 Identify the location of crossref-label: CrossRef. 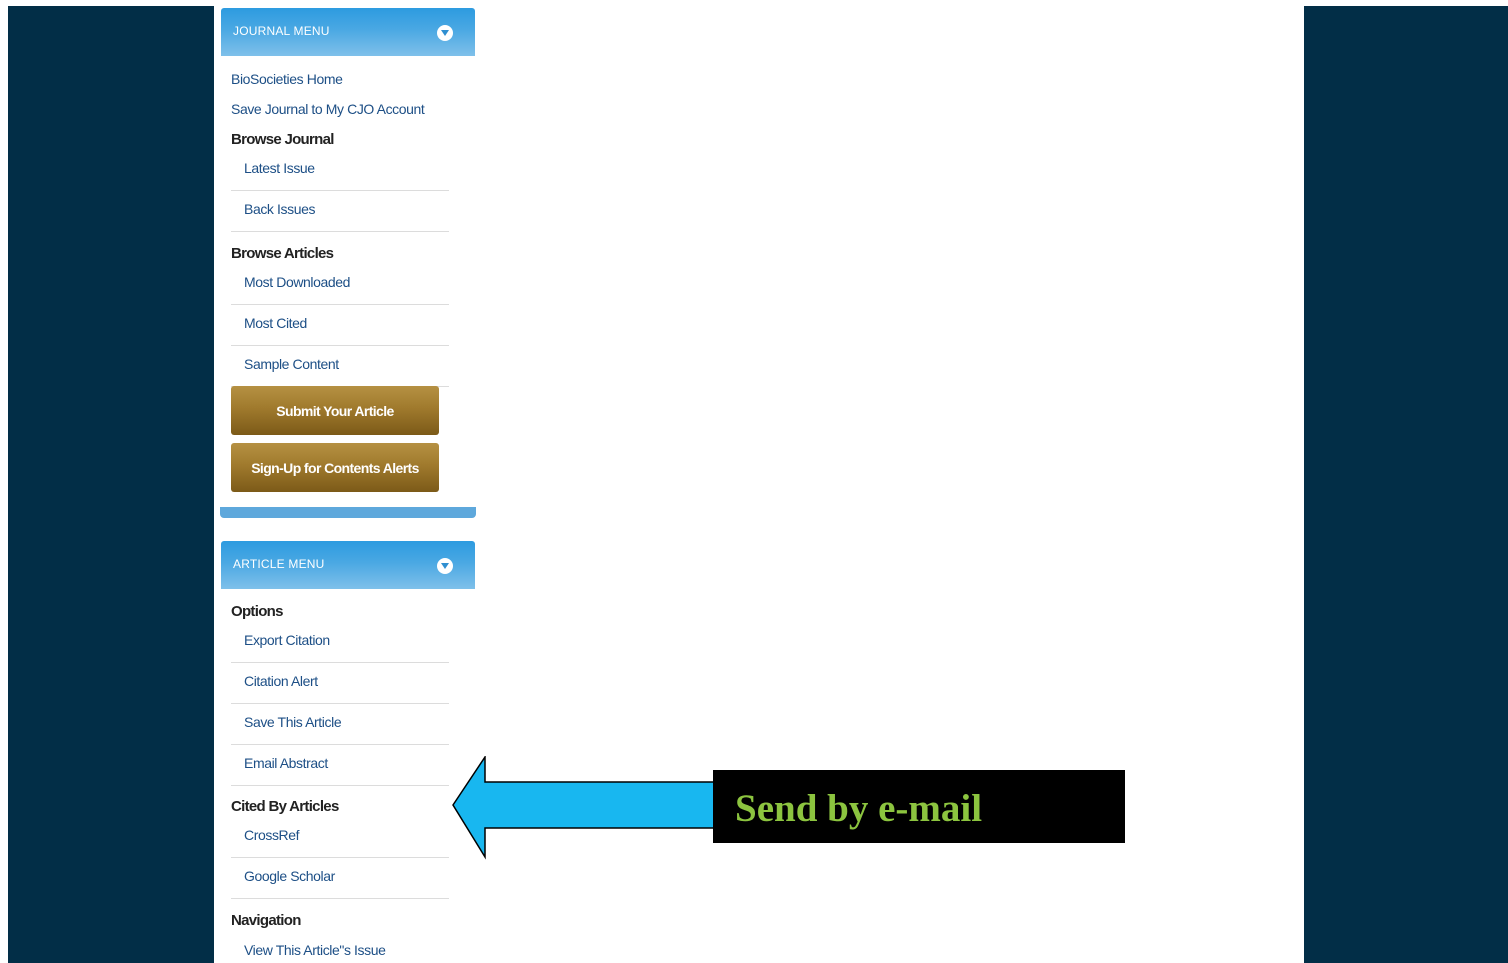
(272, 835).